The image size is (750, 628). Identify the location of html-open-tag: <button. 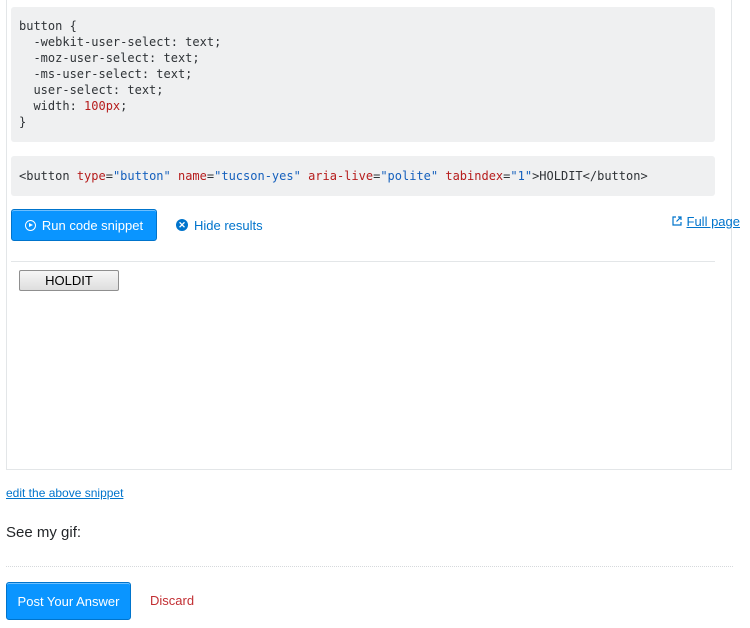
(44, 176).